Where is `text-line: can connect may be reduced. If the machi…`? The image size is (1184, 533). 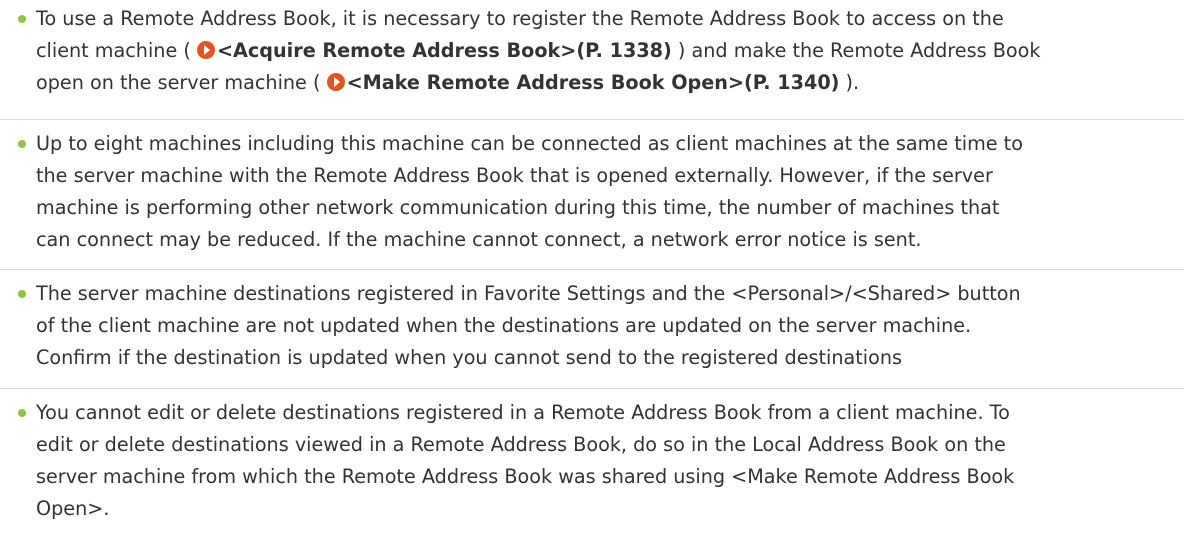 text-line: can connect may be reduced. If the machi… is located at coordinates (608, 240).